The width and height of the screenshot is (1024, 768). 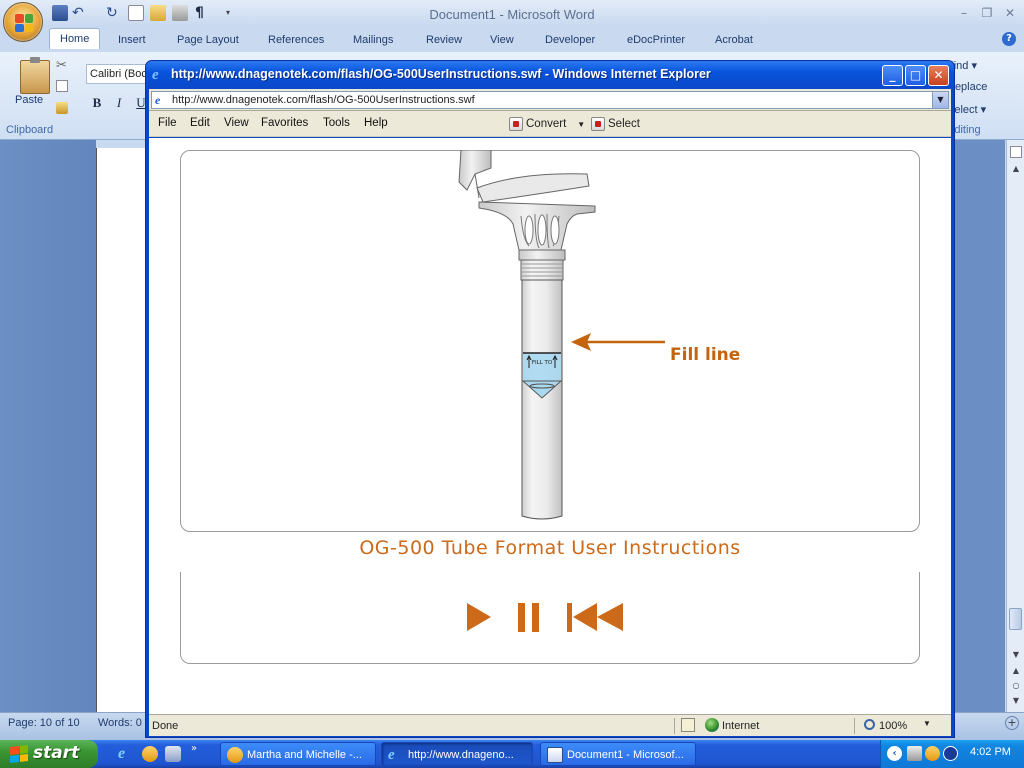 What do you see at coordinates (296, 40) in the screenshot?
I see `tab-references: References` at bounding box center [296, 40].